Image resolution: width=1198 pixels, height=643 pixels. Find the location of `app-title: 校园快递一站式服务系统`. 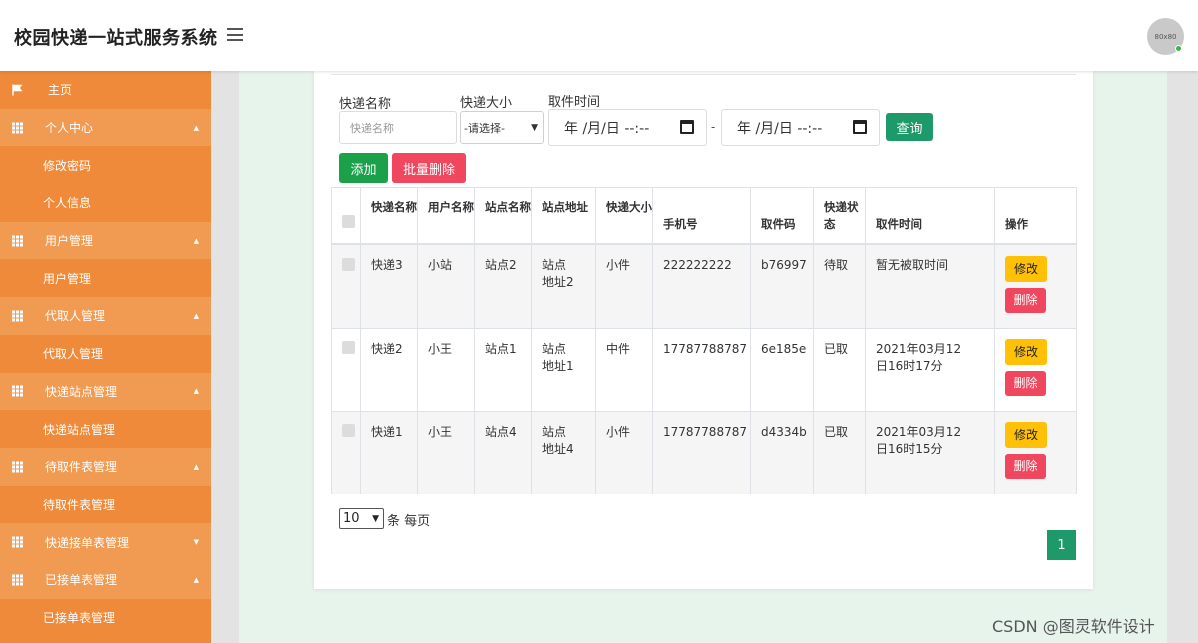

app-title: 校园快递一站式服务系统 is located at coordinates (116, 38).